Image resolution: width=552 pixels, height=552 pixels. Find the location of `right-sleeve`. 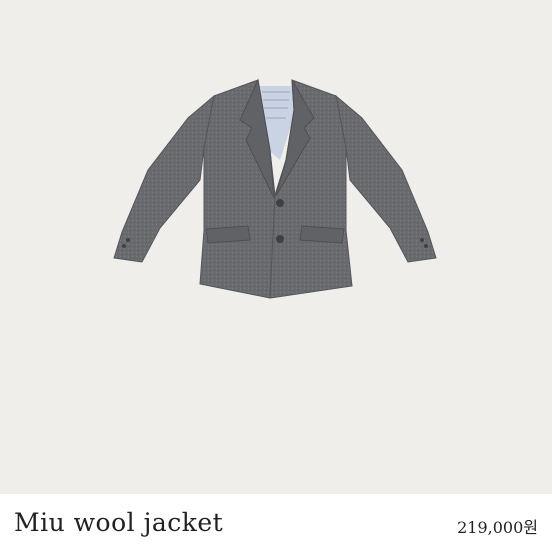

right-sleeve is located at coordinates (386, 178).